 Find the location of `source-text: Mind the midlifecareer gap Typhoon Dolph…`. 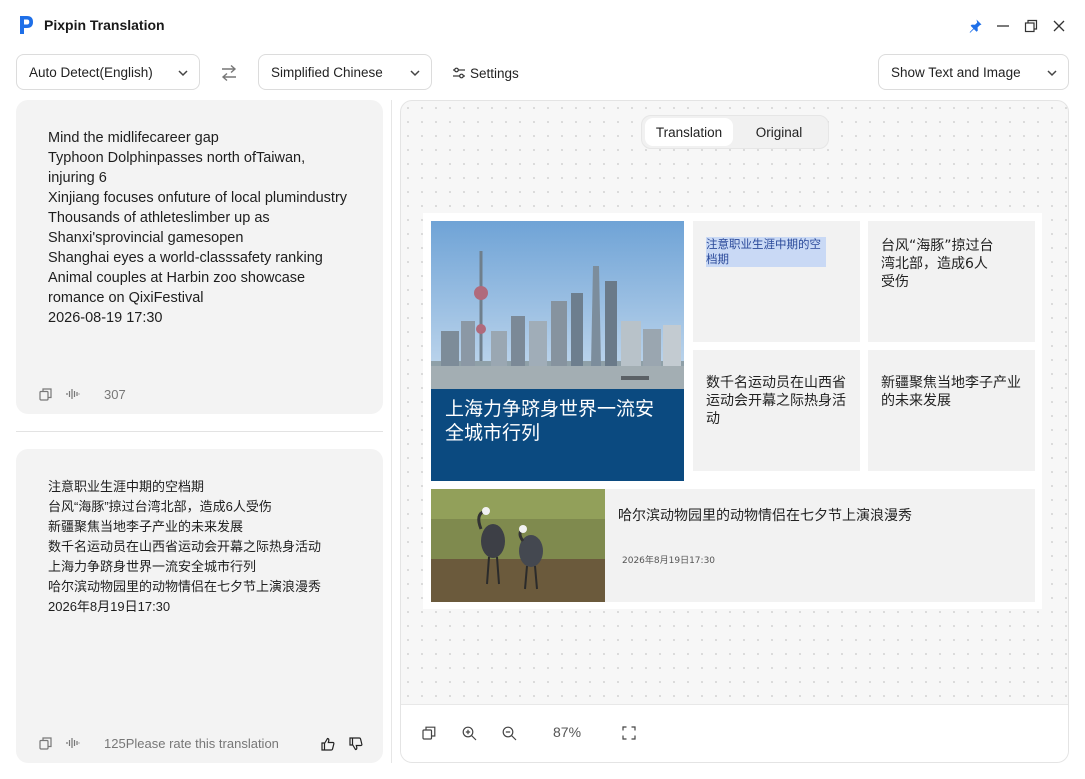

source-text: Mind the midlifecareer gap Typhoon Dolph… is located at coordinates (198, 228).